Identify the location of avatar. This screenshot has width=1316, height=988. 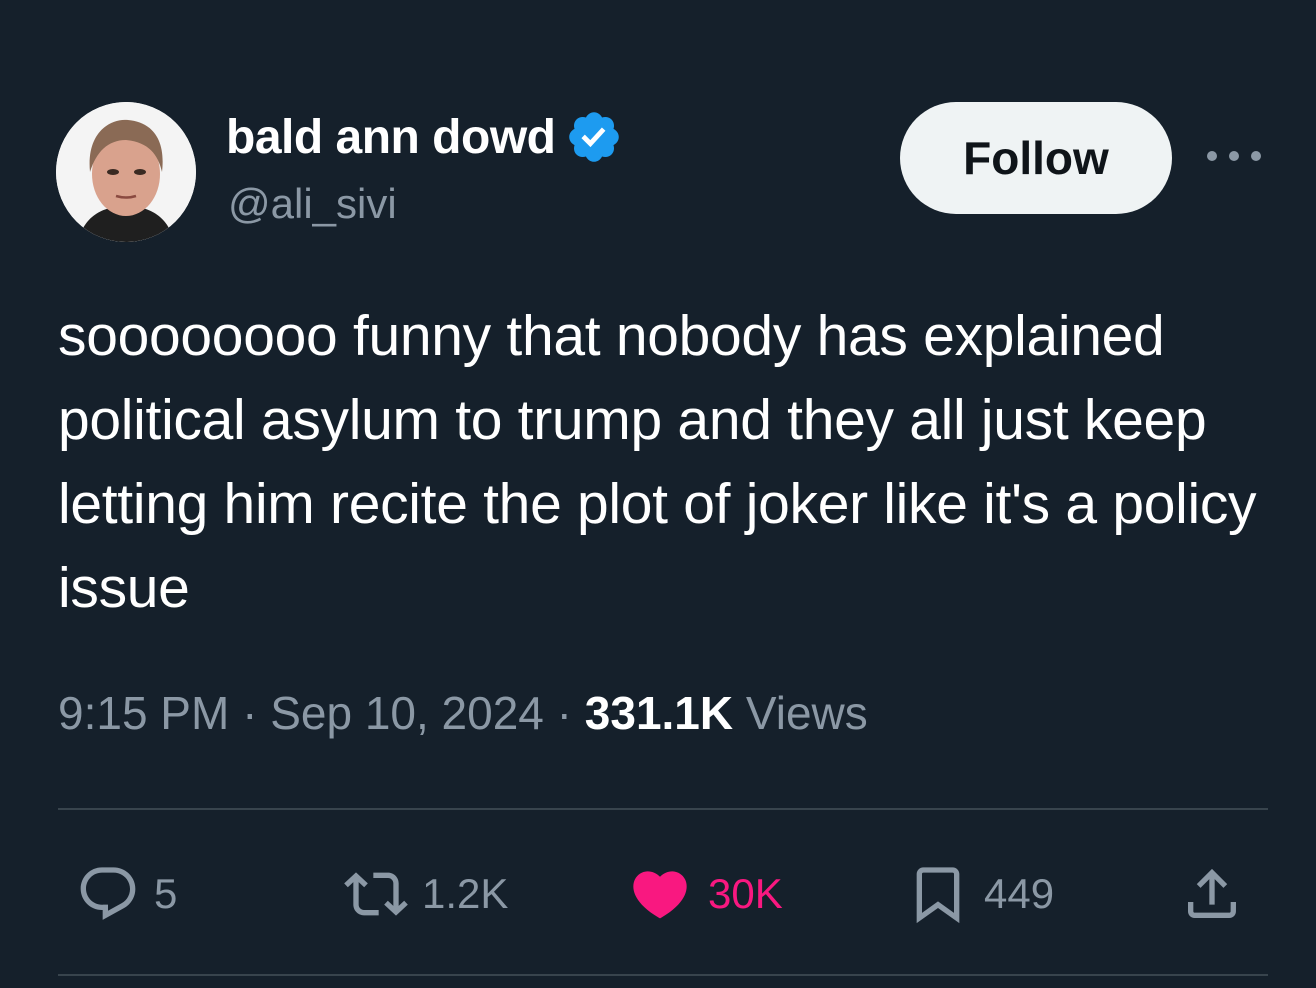
(126, 172).